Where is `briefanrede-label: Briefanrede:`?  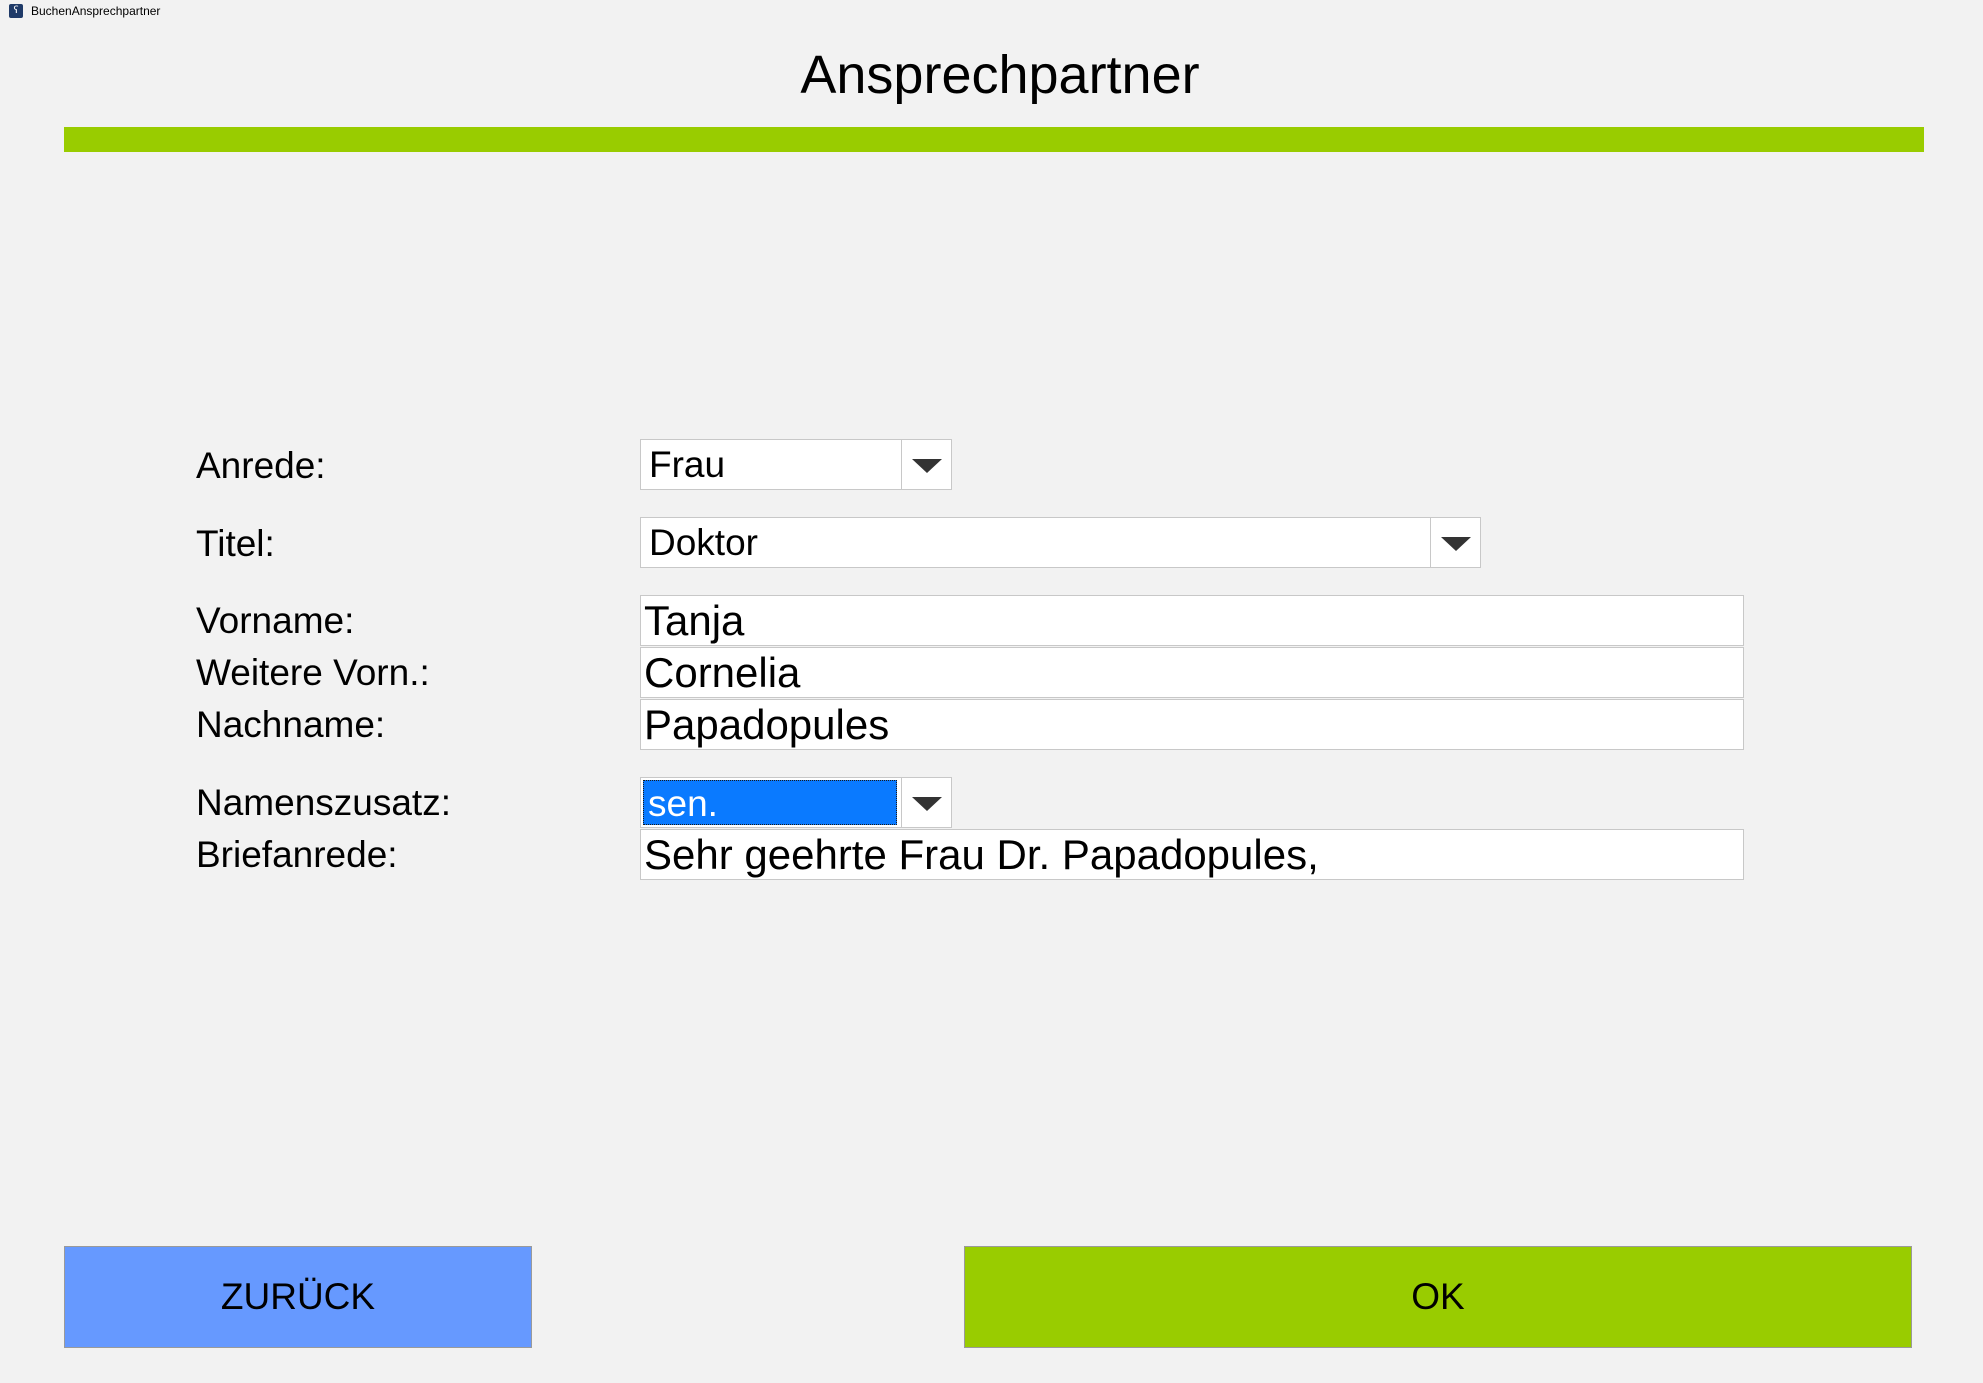 briefanrede-label: Briefanrede: is located at coordinates (297, 854).